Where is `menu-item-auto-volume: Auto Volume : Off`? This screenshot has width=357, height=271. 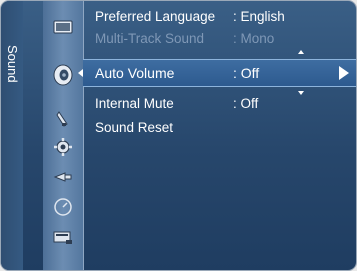
menu-item-auto-volume: Auto Volume : Off is located at coordinates (219, 73).